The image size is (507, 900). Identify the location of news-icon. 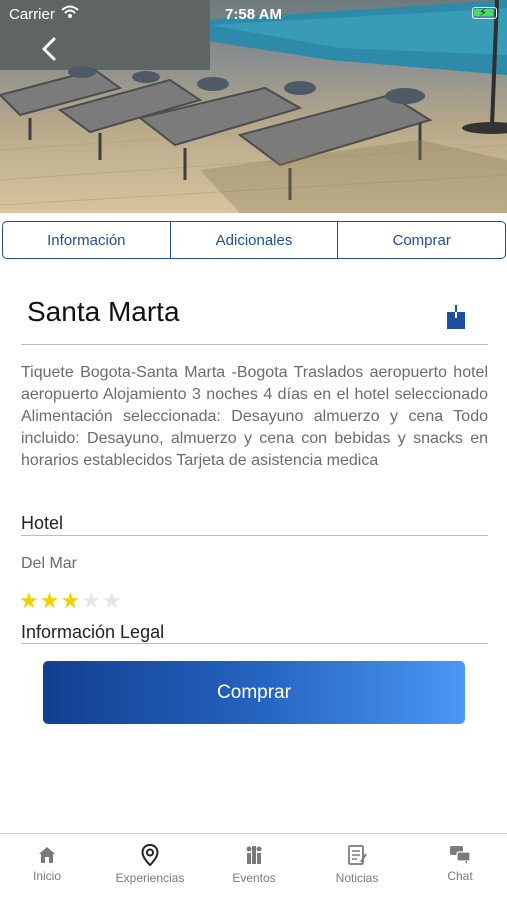
(357, 855).